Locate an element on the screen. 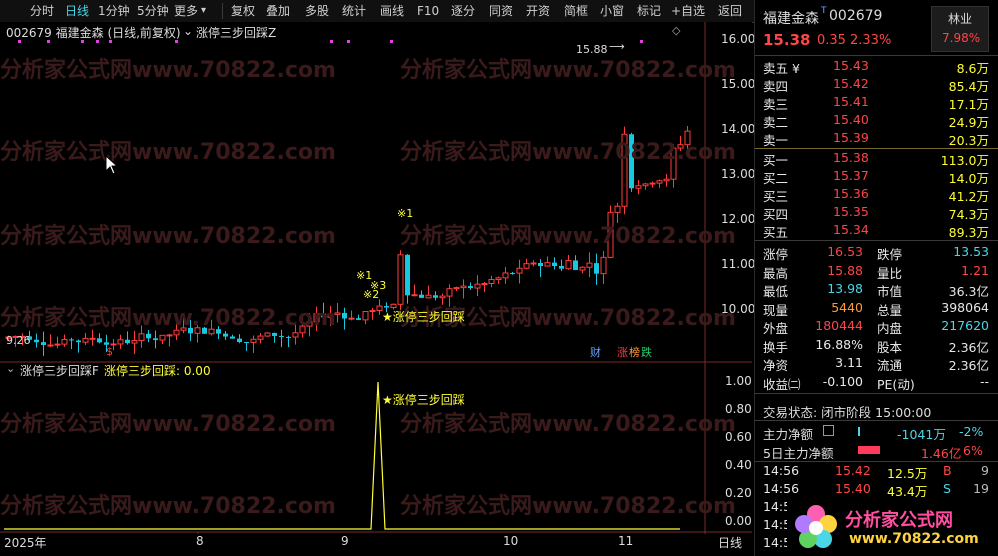 This screenshot has height=556, width=998. stats-row: 最高 15.88 量比 1.21 is located at coordinates (876, 272).